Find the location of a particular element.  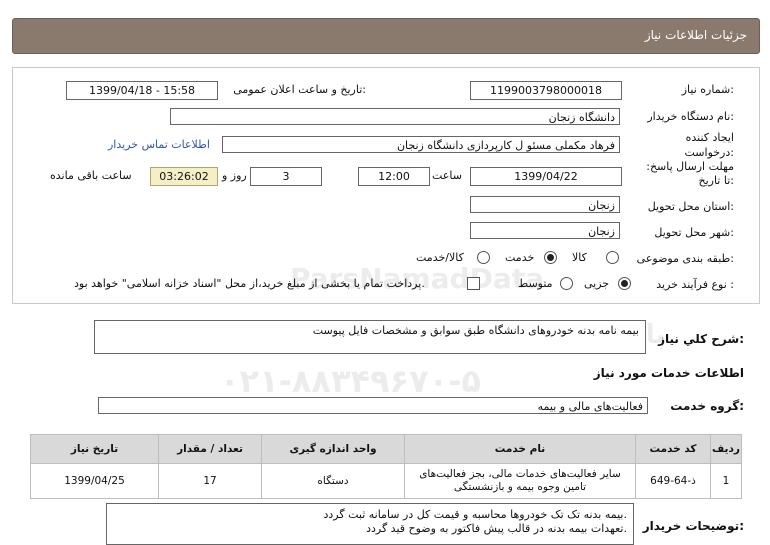

need-number-label: شماره نیاز: is located at coordinates (707, 89).